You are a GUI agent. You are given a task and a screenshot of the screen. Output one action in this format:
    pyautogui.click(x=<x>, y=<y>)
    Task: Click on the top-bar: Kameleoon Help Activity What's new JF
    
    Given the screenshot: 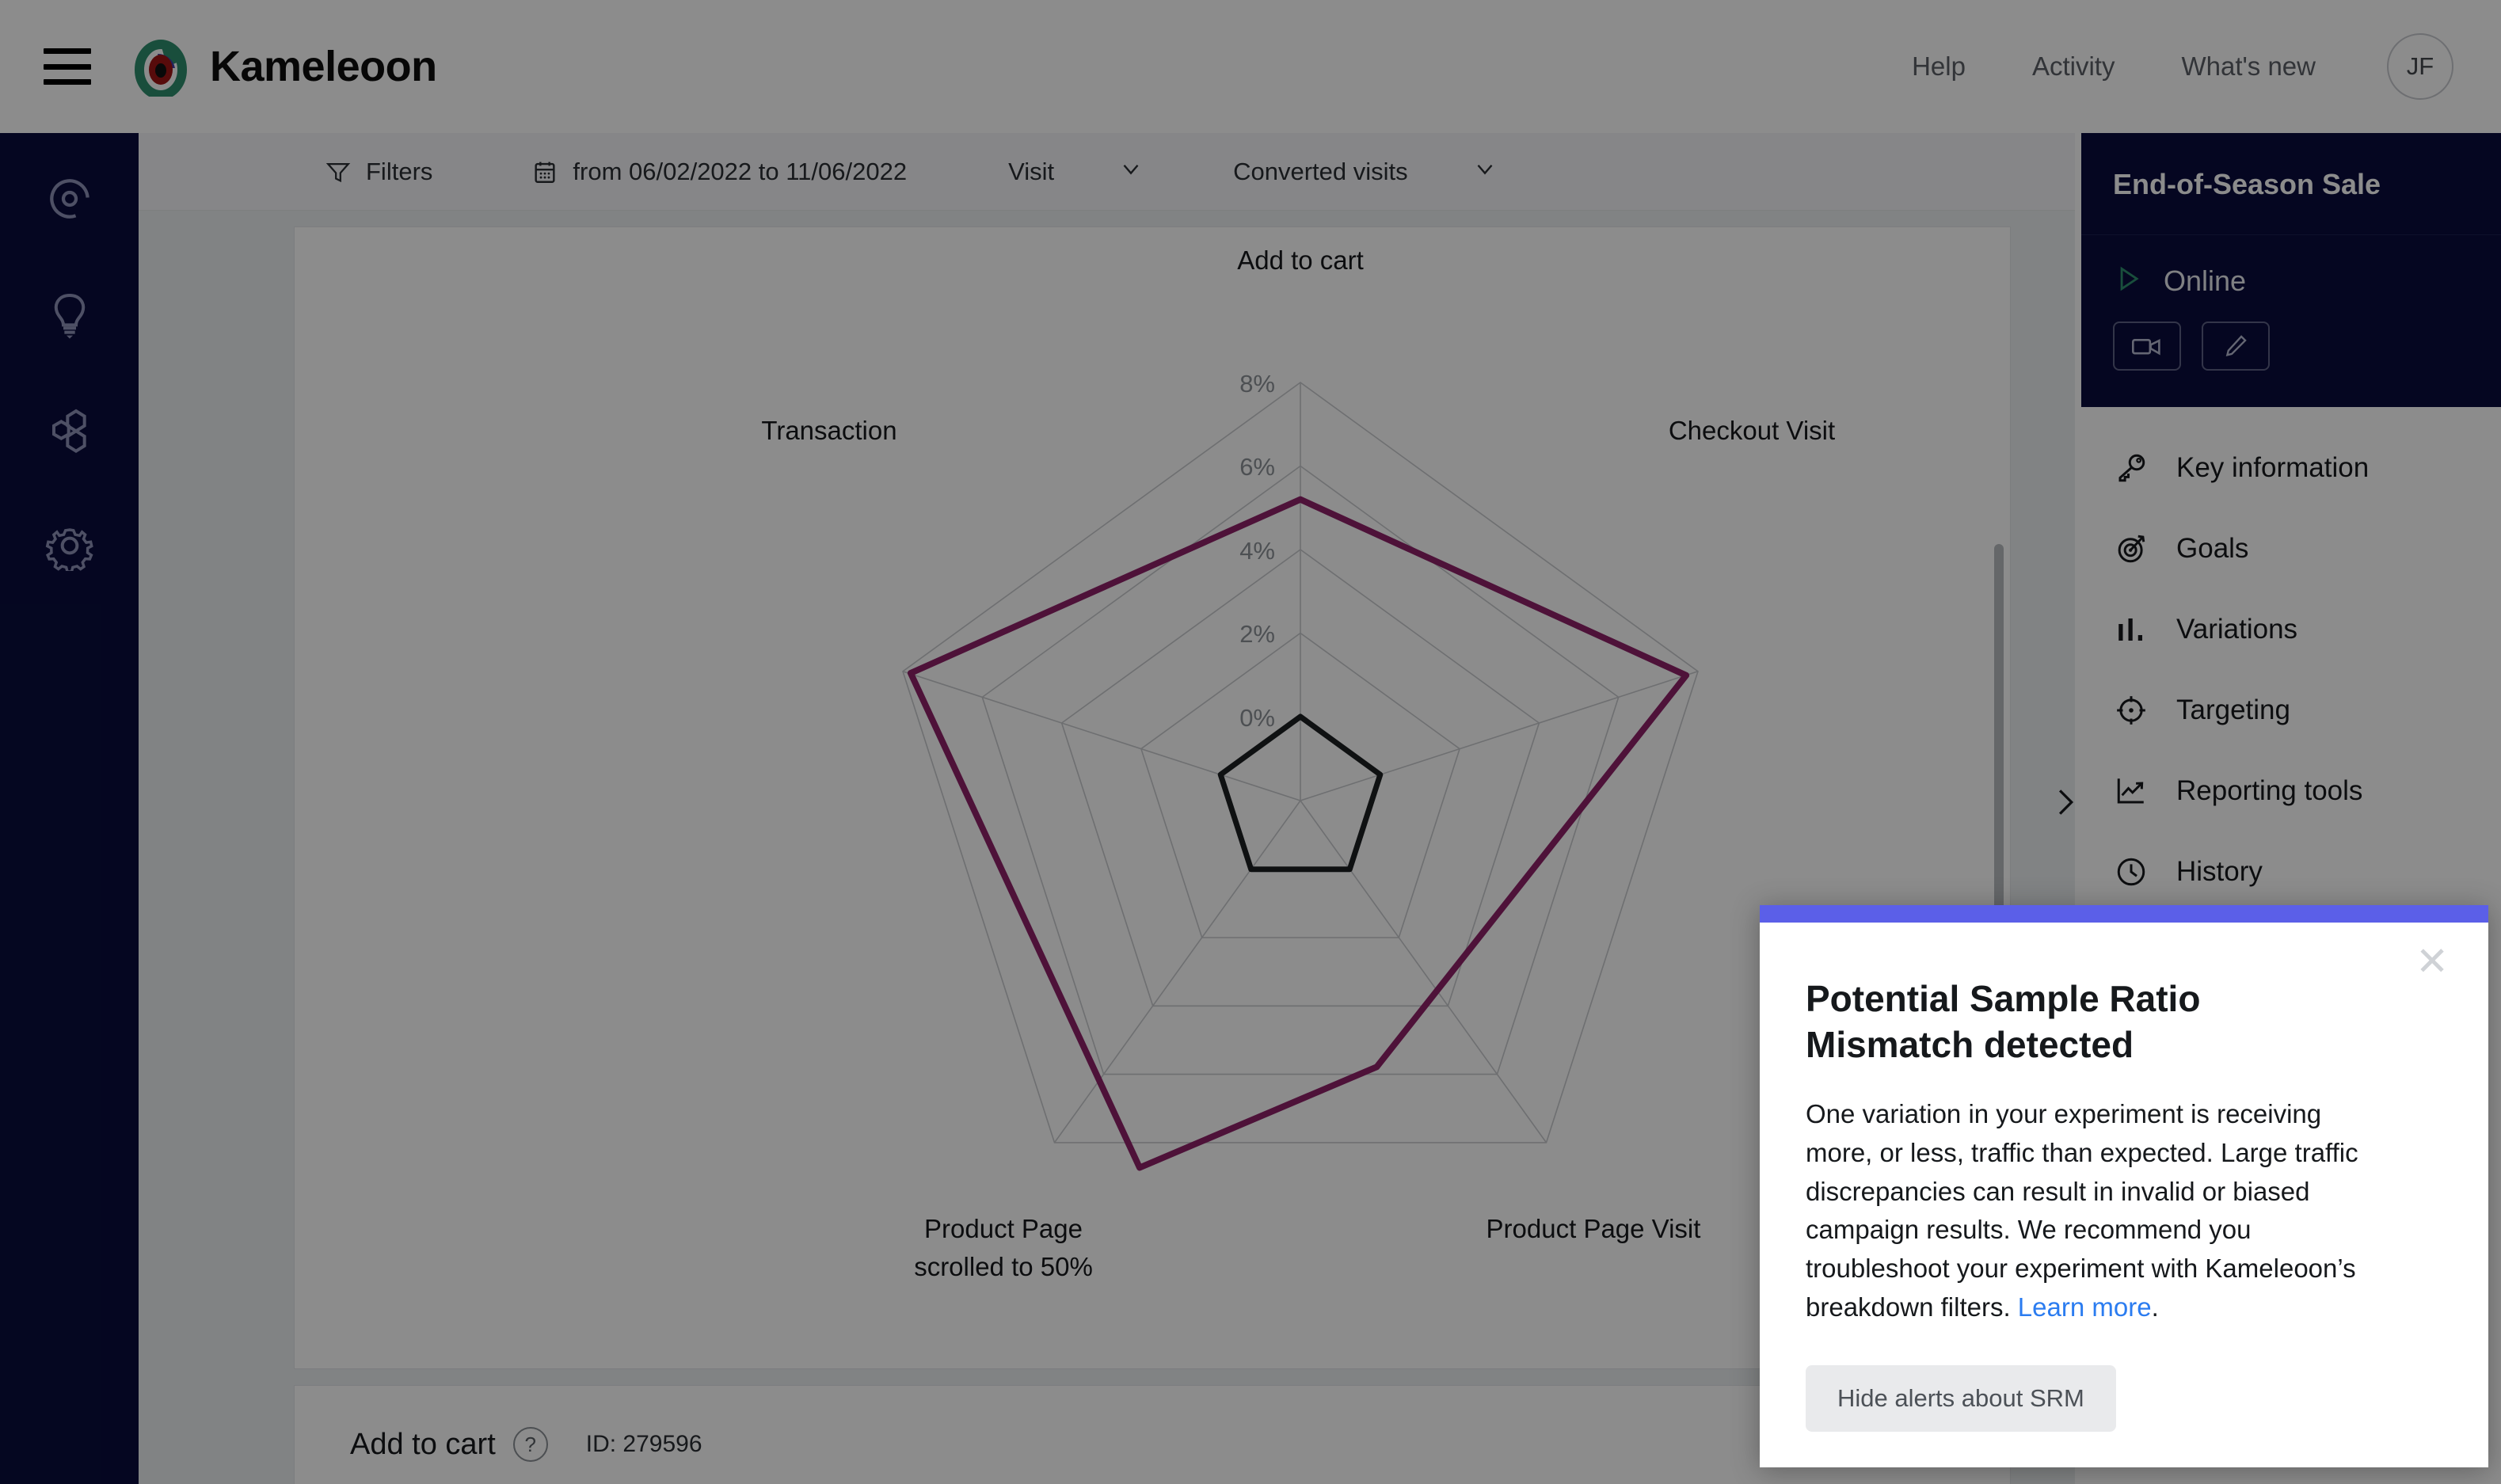 What is the action you would take?
    pyautogui.click(x=1250, y=67)
    